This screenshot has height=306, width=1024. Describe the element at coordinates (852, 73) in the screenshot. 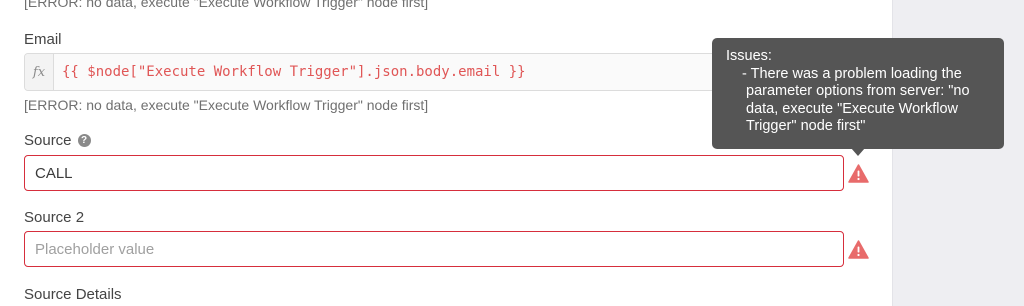

I see `tooltip-line-1: - There was a problem loading the` at that location.